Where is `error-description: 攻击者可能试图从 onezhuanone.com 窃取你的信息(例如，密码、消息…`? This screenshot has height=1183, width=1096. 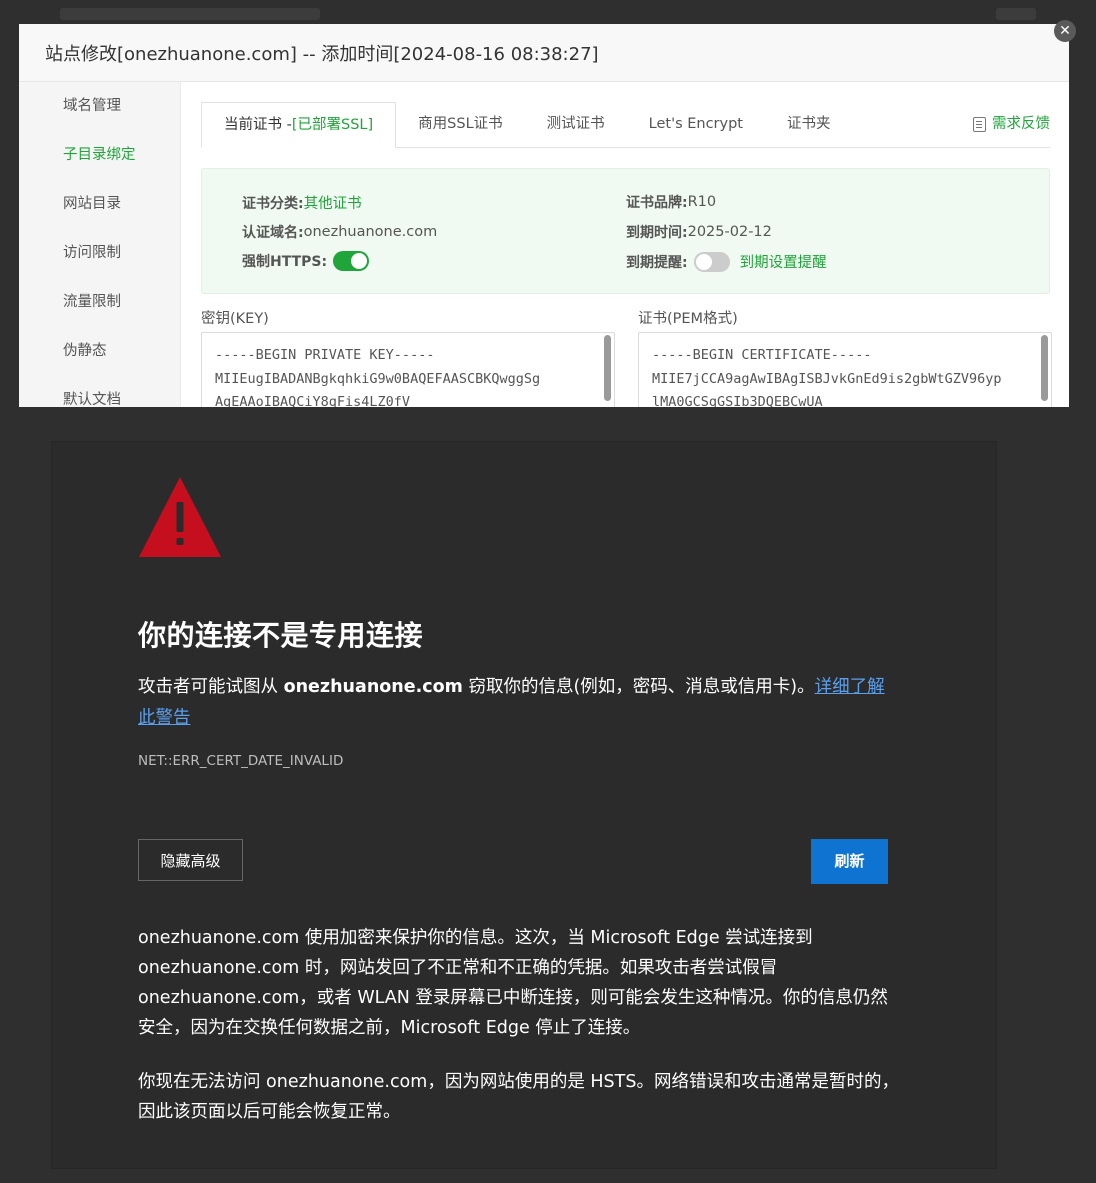
error-description: 攻击者可能试图从 onezhuanone.com 窃取你的信息(例如，密码、消息… is located at coordinates (518, 703).